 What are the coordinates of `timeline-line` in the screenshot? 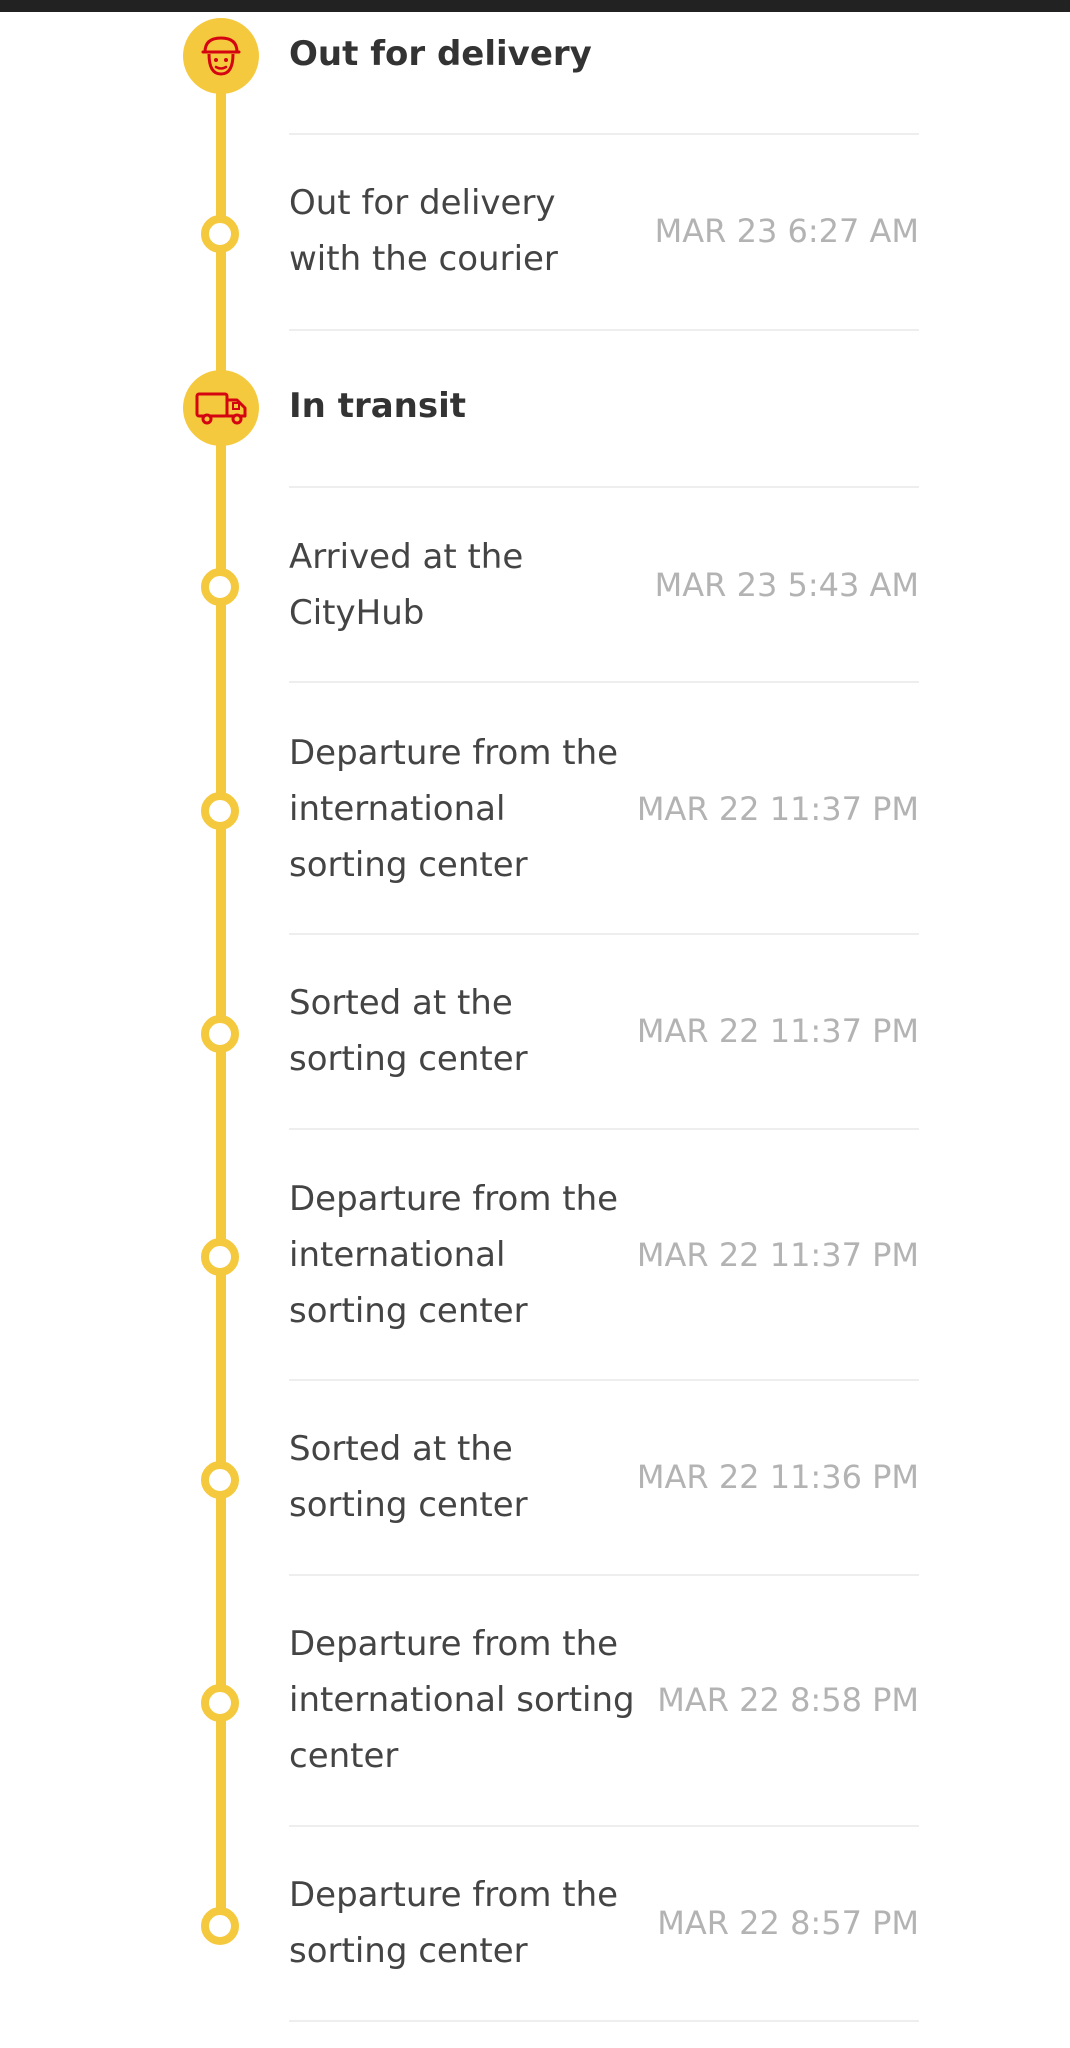 It's located at (221, 989).